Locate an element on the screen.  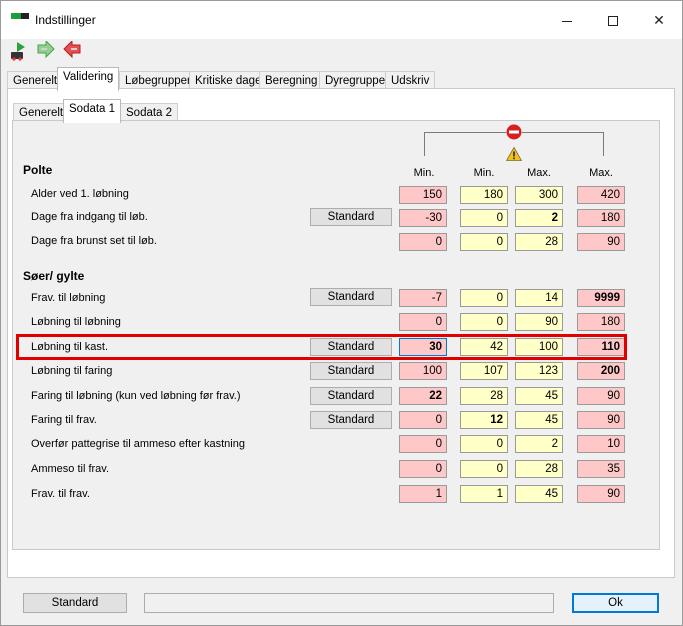
max-error-field: 200 is located at coordinates (601, 371).